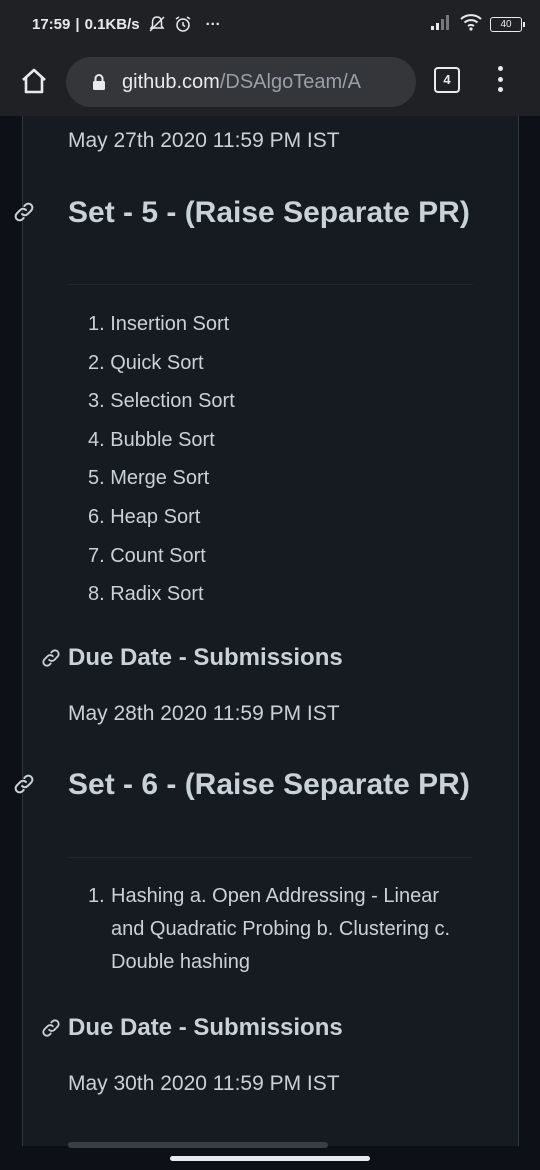 The width and height of the screenshot is (540, 1170). Describe the element at coordinates (441, 24) in the screenshot. I see `signal-icon` at that location.